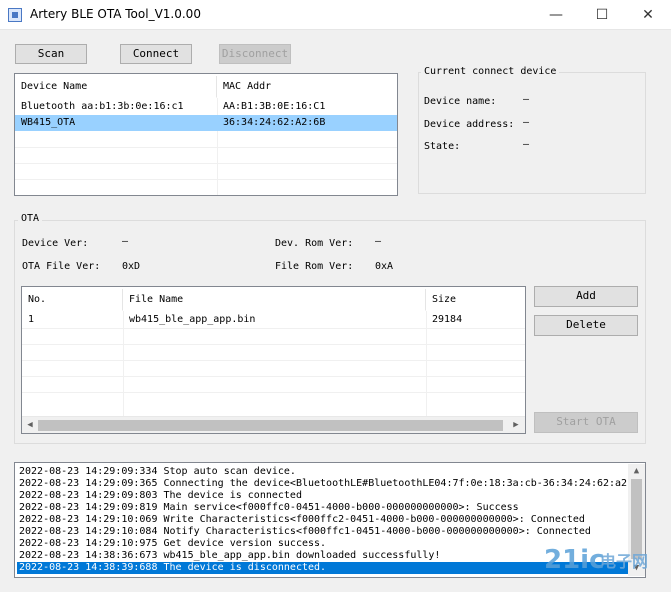 The width and height of the screenshot is (671, 592). Describe the element at coordinates (442, 146) in the screenshot. I see `device-state-label: State:` at that location.